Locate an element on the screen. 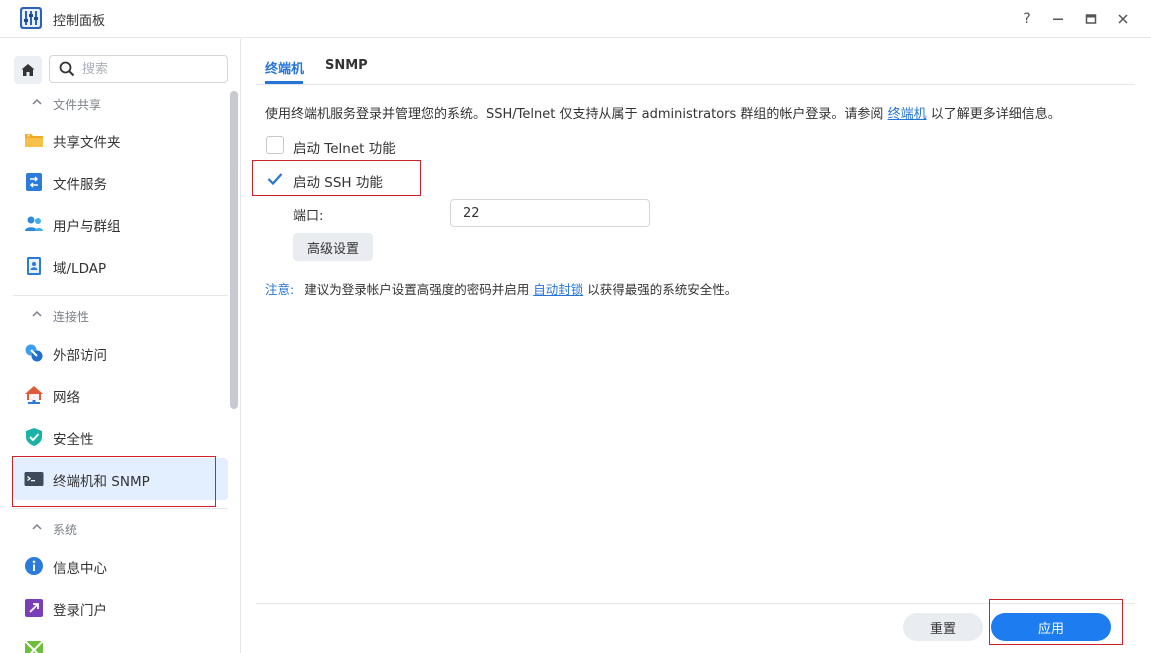 The width and height of the screenshot is (1151, 653). sidebar-item-label: 外部访问 is located at coordinates (80, 356).